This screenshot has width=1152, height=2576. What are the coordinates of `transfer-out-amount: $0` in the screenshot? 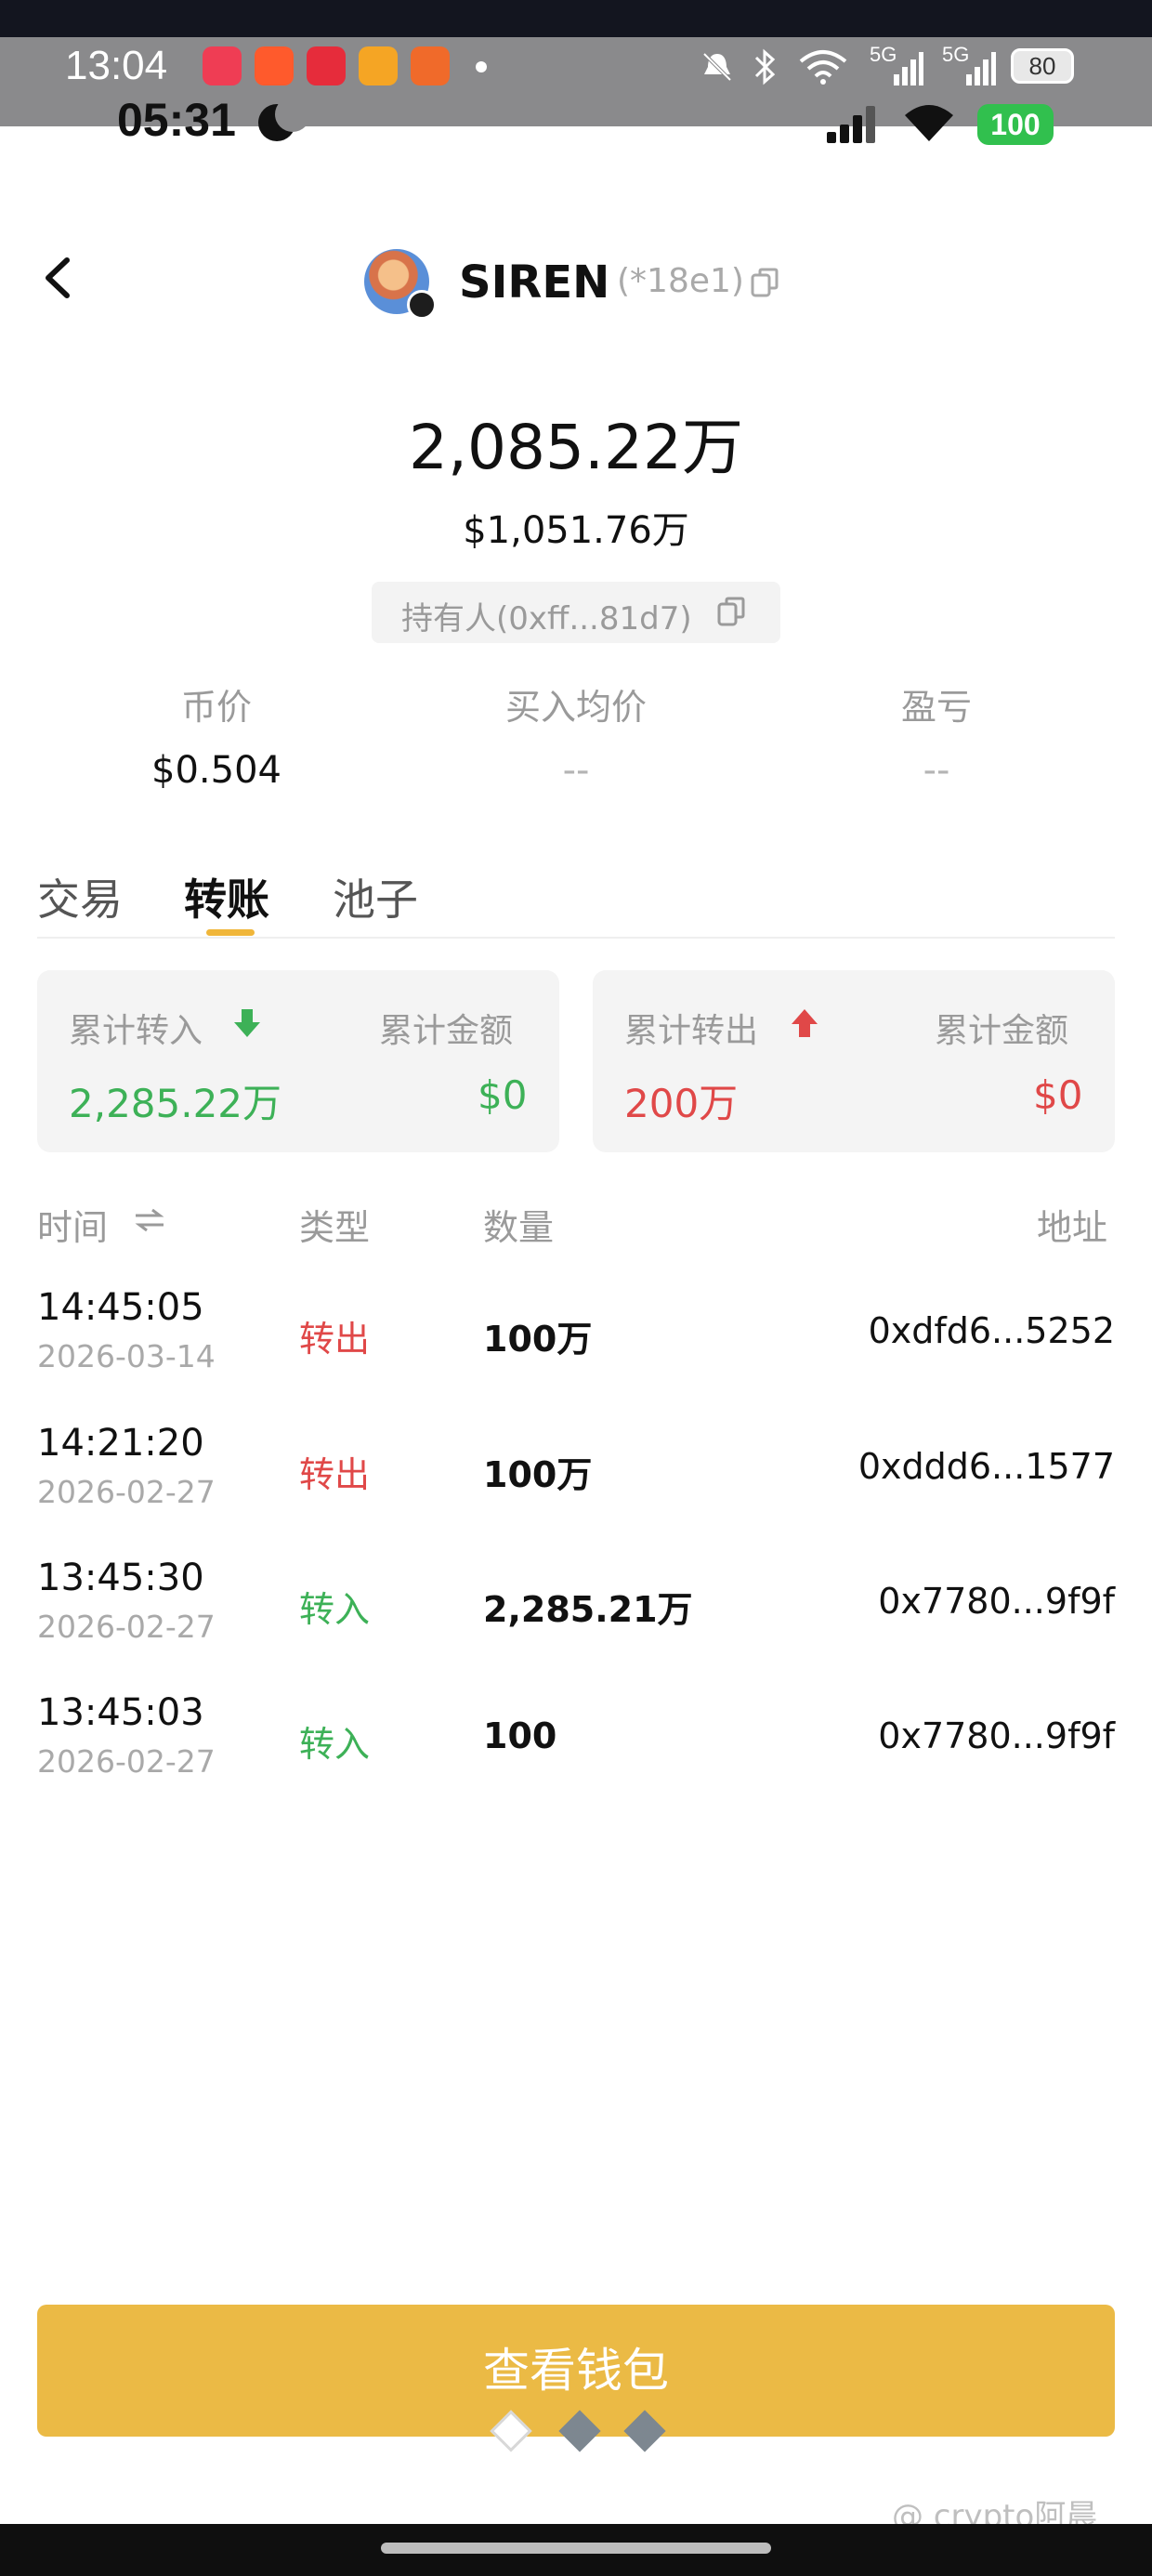 It's located at (1058, 1095).